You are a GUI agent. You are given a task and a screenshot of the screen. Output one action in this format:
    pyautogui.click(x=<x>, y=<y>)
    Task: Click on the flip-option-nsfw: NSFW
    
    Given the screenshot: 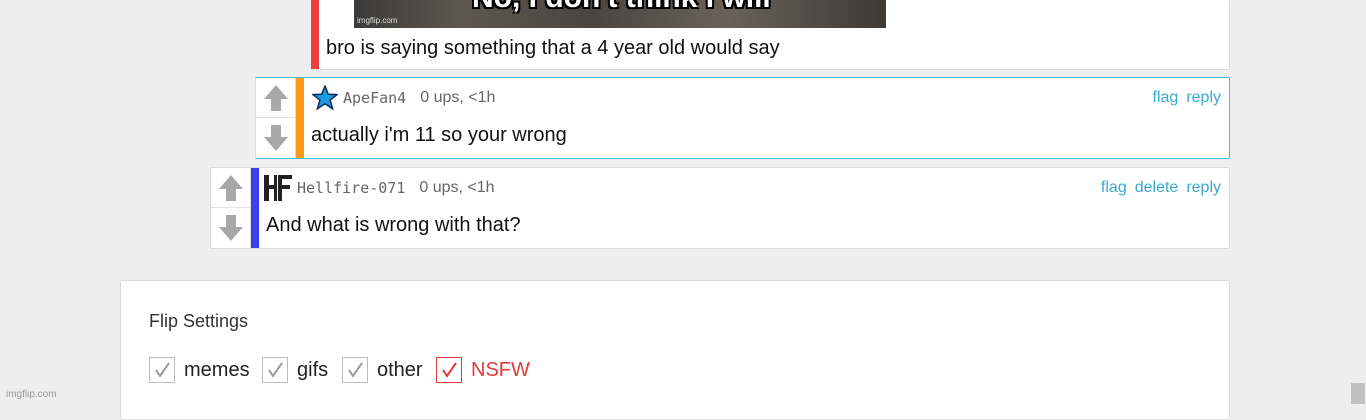 What is the action you would take?
    pyautogui.click(x=483, y=370)
    